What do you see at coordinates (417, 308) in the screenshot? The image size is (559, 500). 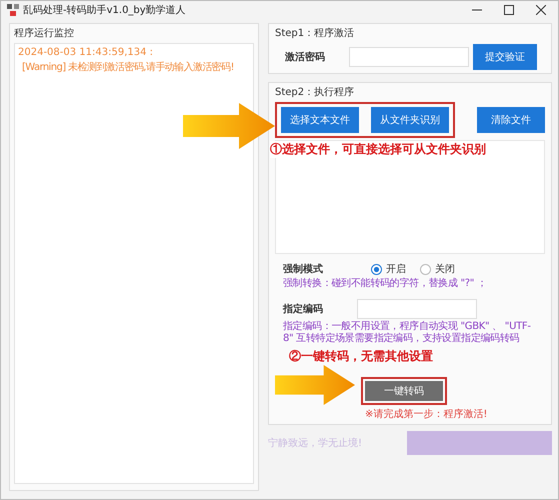 I see `encoding-field` at bounding box center [417, 308].